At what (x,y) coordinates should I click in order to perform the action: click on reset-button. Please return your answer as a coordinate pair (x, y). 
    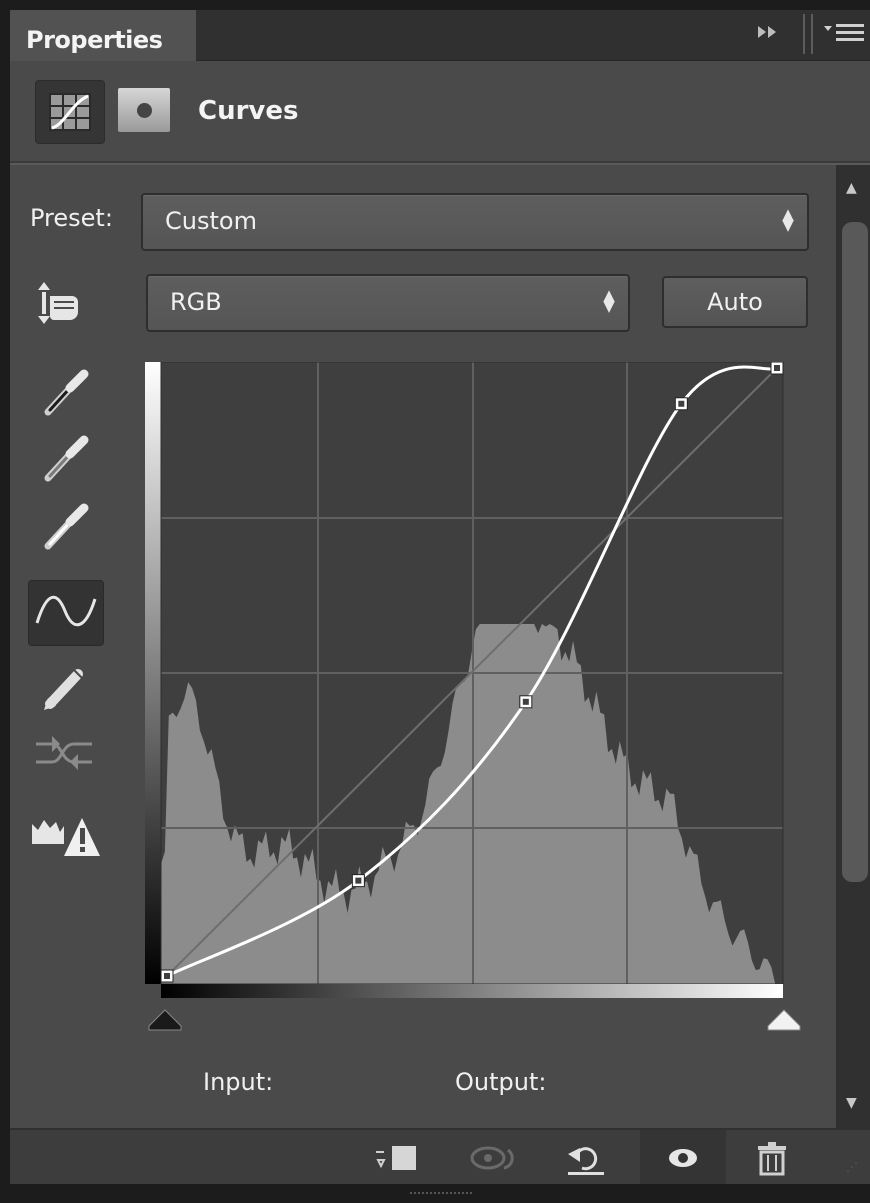
    Looking at the image, I should click on (587, 1158).